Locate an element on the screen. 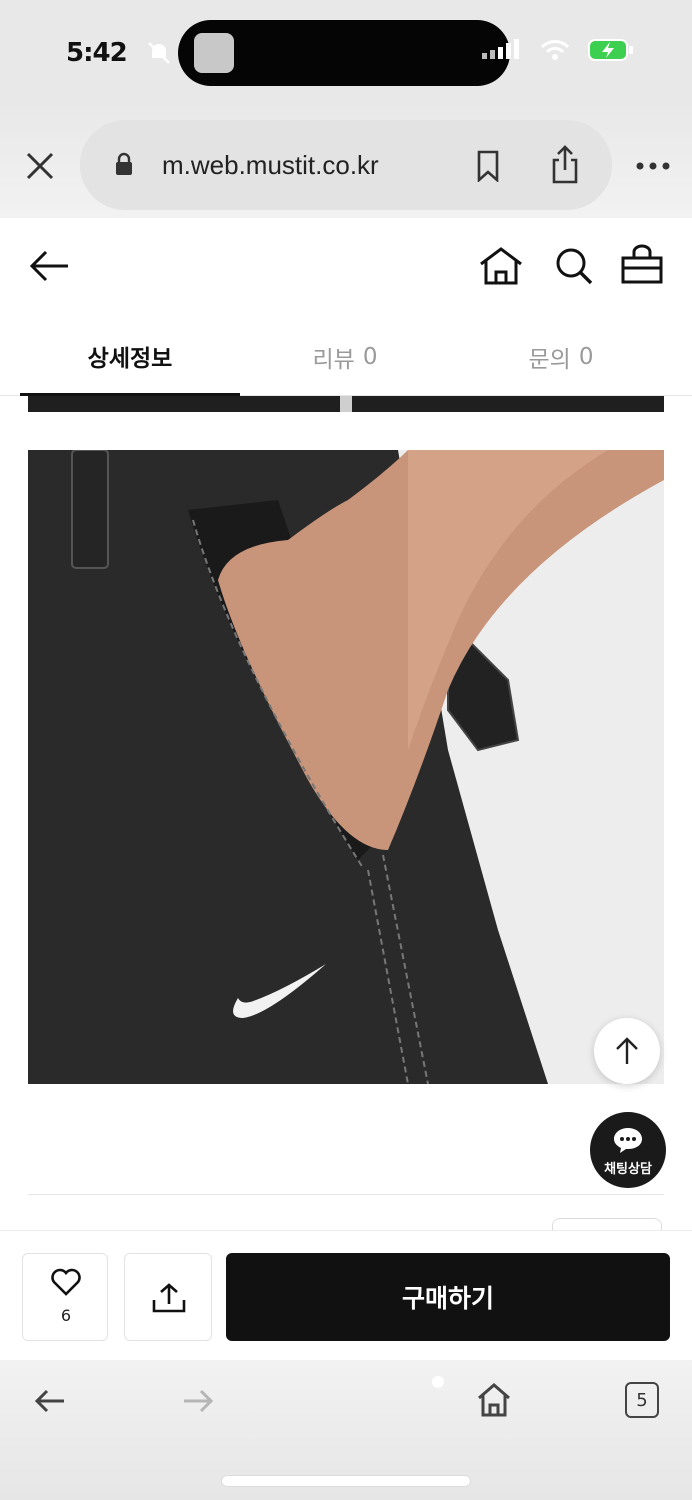 Image resolution: width=692 pixels, height=1500 pixels. share-button is located at coordinates (168, 1297).